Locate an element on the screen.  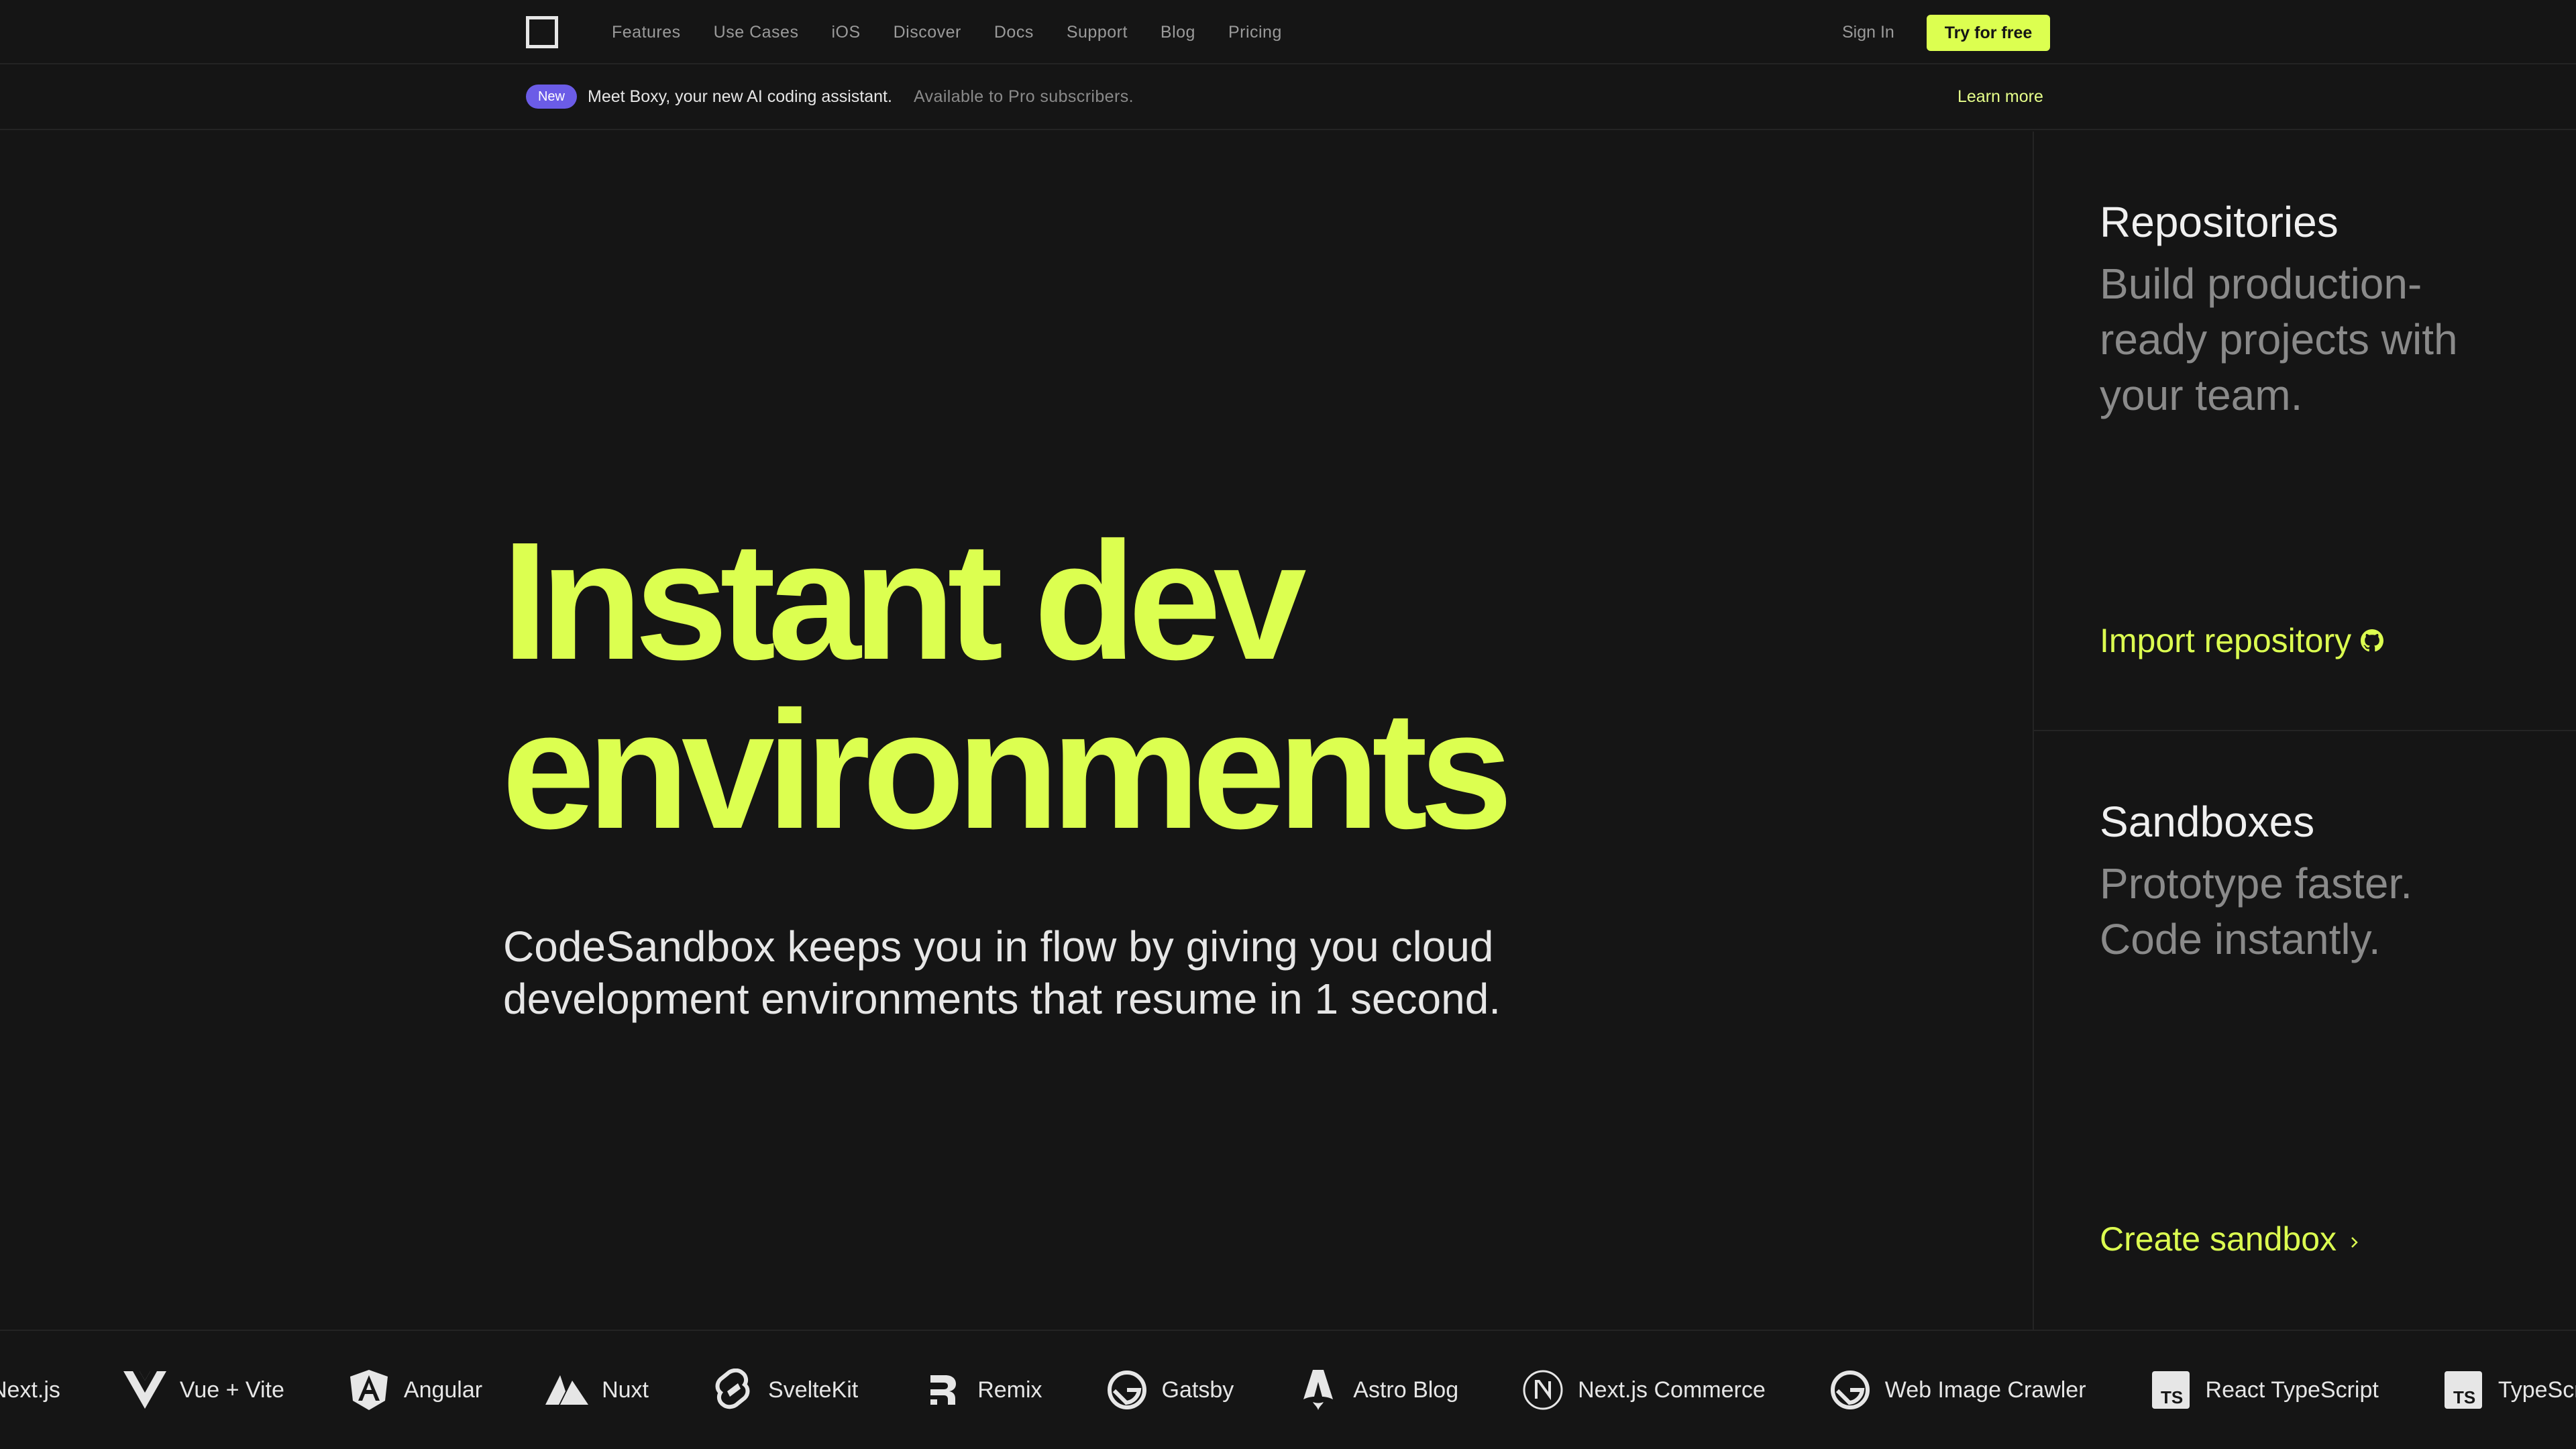
nav-link-features: Features is located at coordinates (646, 32).